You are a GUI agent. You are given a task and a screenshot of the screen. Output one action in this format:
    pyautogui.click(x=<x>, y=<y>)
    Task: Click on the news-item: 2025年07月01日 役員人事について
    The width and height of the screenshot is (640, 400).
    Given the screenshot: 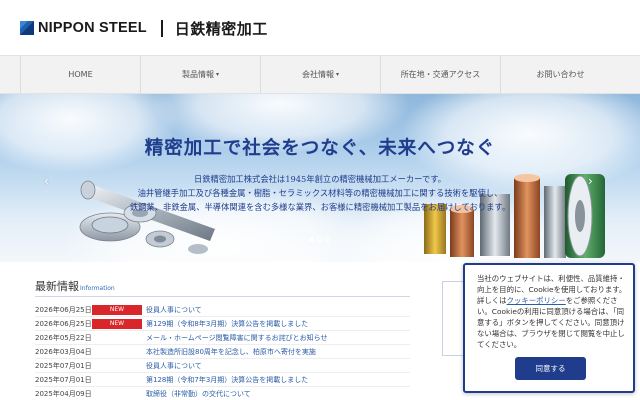 What is the action you would take?
    pyautogui.click(x=222, y=366)
    